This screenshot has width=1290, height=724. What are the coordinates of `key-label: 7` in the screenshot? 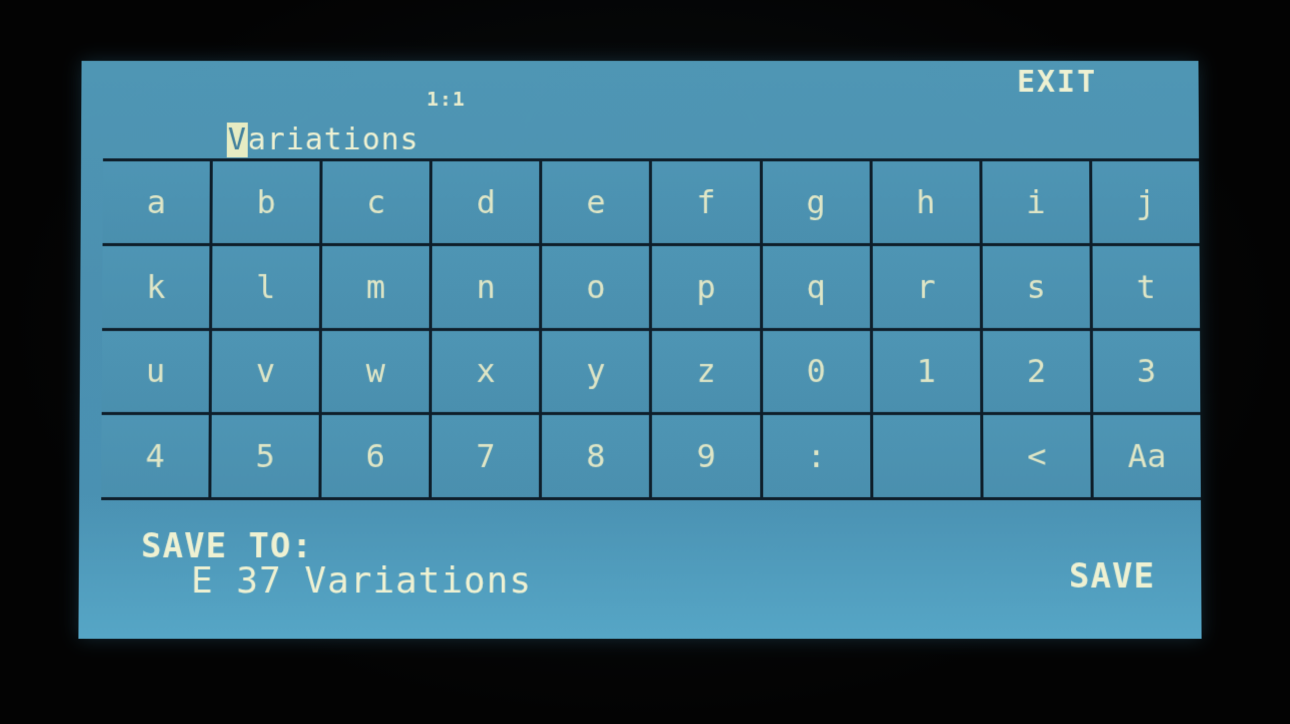 It's located at (486, 456).